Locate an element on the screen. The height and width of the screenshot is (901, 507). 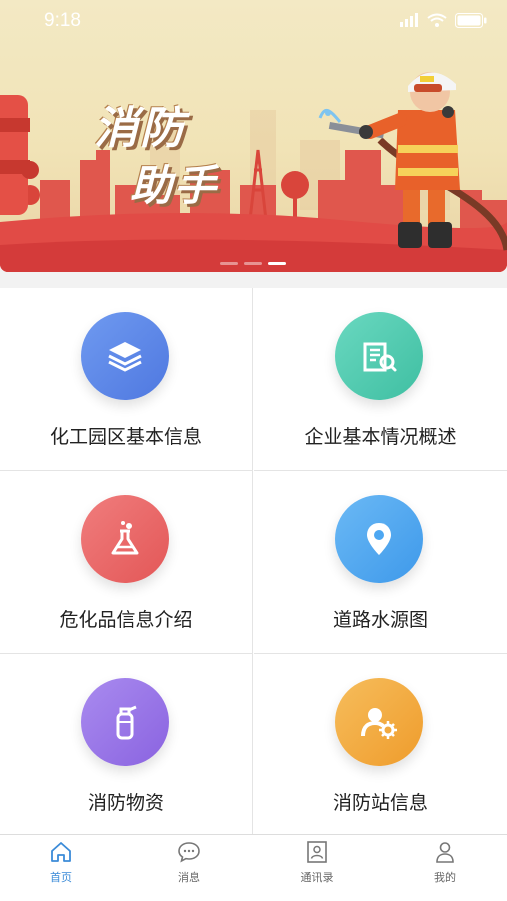
menu-item-road-water-map: 道路水源图 is located at coordinates (380, 562).